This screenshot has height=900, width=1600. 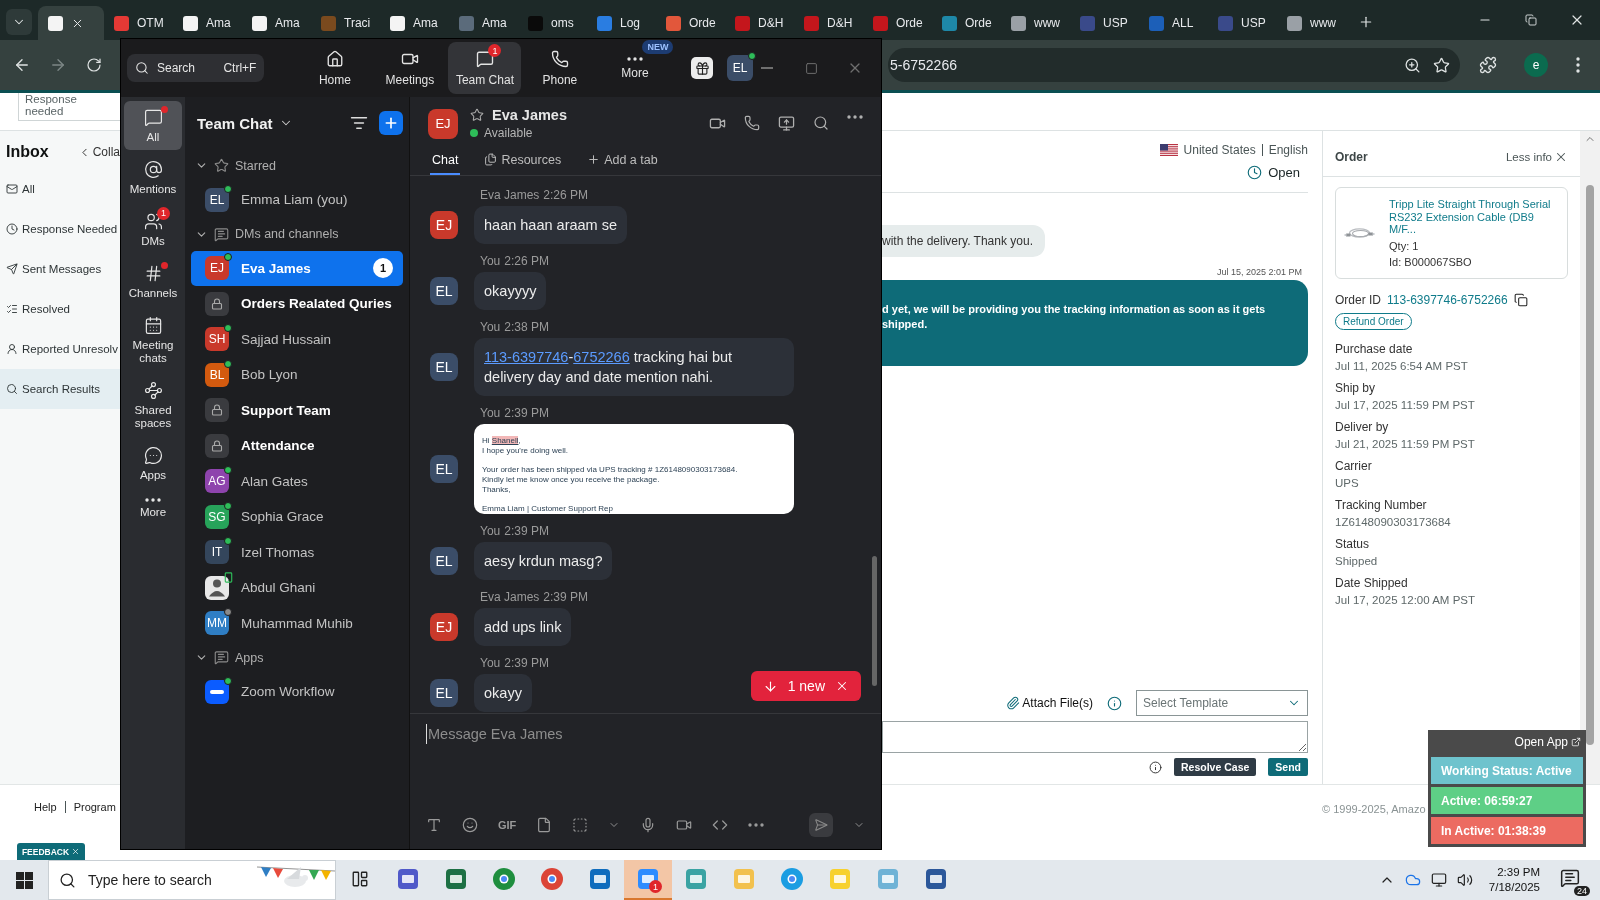 I want to click on chat-list-item: EJ Eva James 1, so click(x=297, y=268).